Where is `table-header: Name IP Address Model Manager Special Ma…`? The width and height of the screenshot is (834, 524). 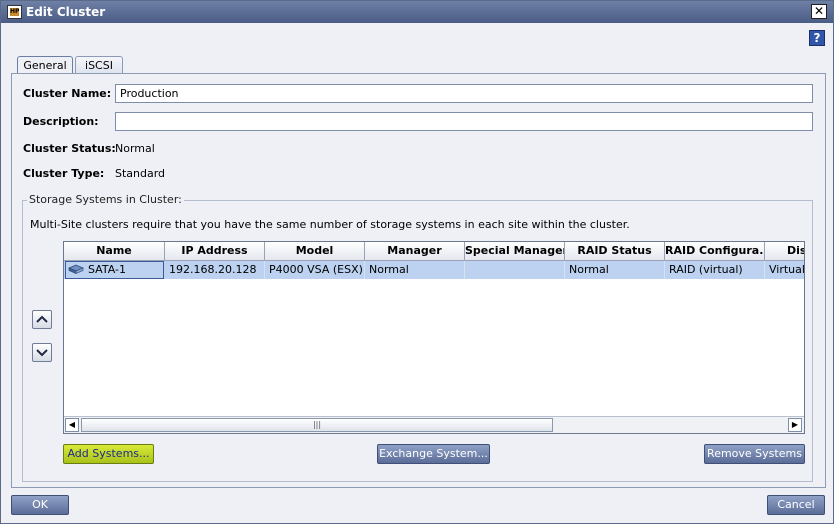
table-header: Name IP Address Model Manager Special Ma… is located at coordinates (434, 251).